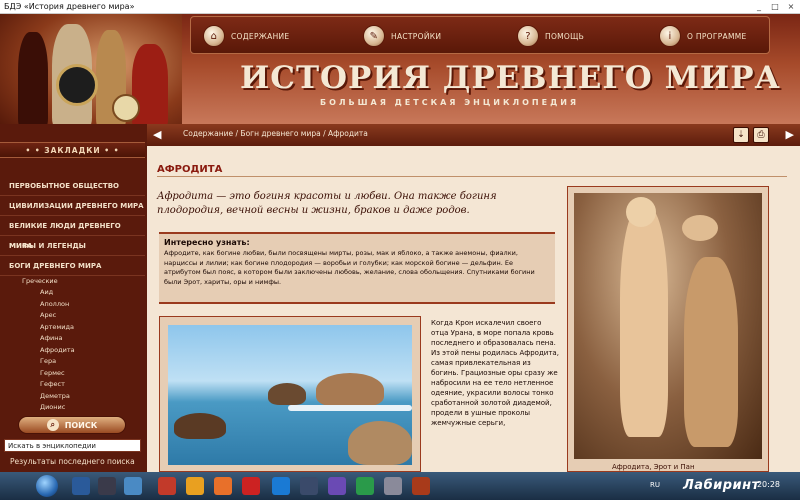 Image resolution: width=800 pixels, height=500 pixels. What do you see at coordinates (775, 6) in the screenshot?
I see `maximize-button: □` at bounding box center [775, 6].